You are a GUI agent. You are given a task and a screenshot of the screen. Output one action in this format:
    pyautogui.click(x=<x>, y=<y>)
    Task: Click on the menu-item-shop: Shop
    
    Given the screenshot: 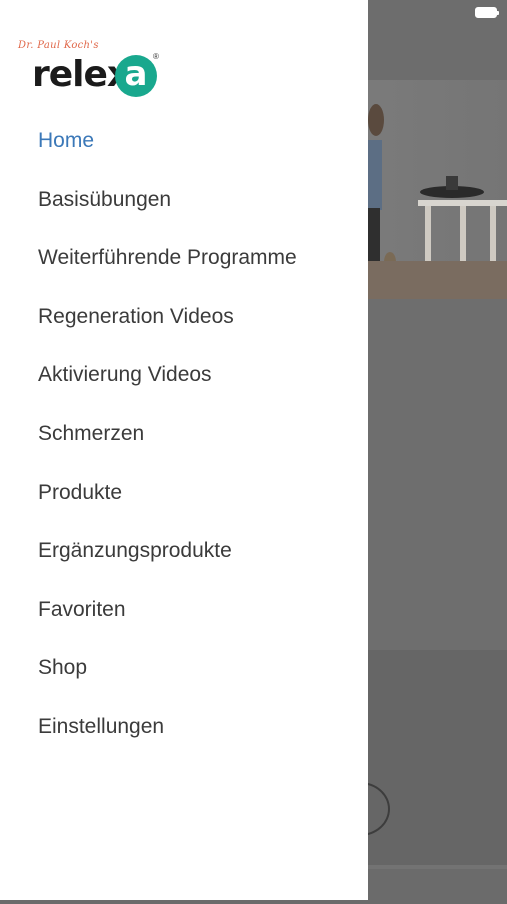 What is the action you would take?
    pyautogui.click(x=184, y=668)
    